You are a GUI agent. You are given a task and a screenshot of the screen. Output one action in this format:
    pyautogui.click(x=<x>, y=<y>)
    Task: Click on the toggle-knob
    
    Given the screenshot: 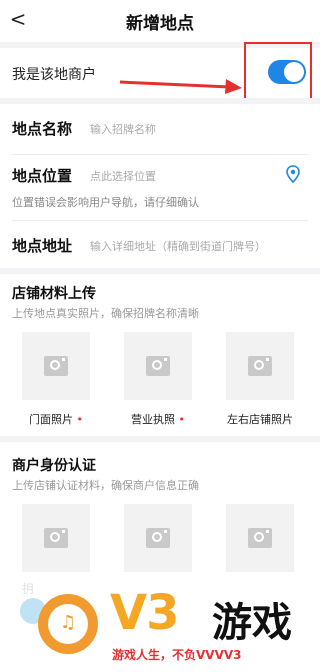 What is the action you would take?
    pyautogui.click(x=294, y=72)
    